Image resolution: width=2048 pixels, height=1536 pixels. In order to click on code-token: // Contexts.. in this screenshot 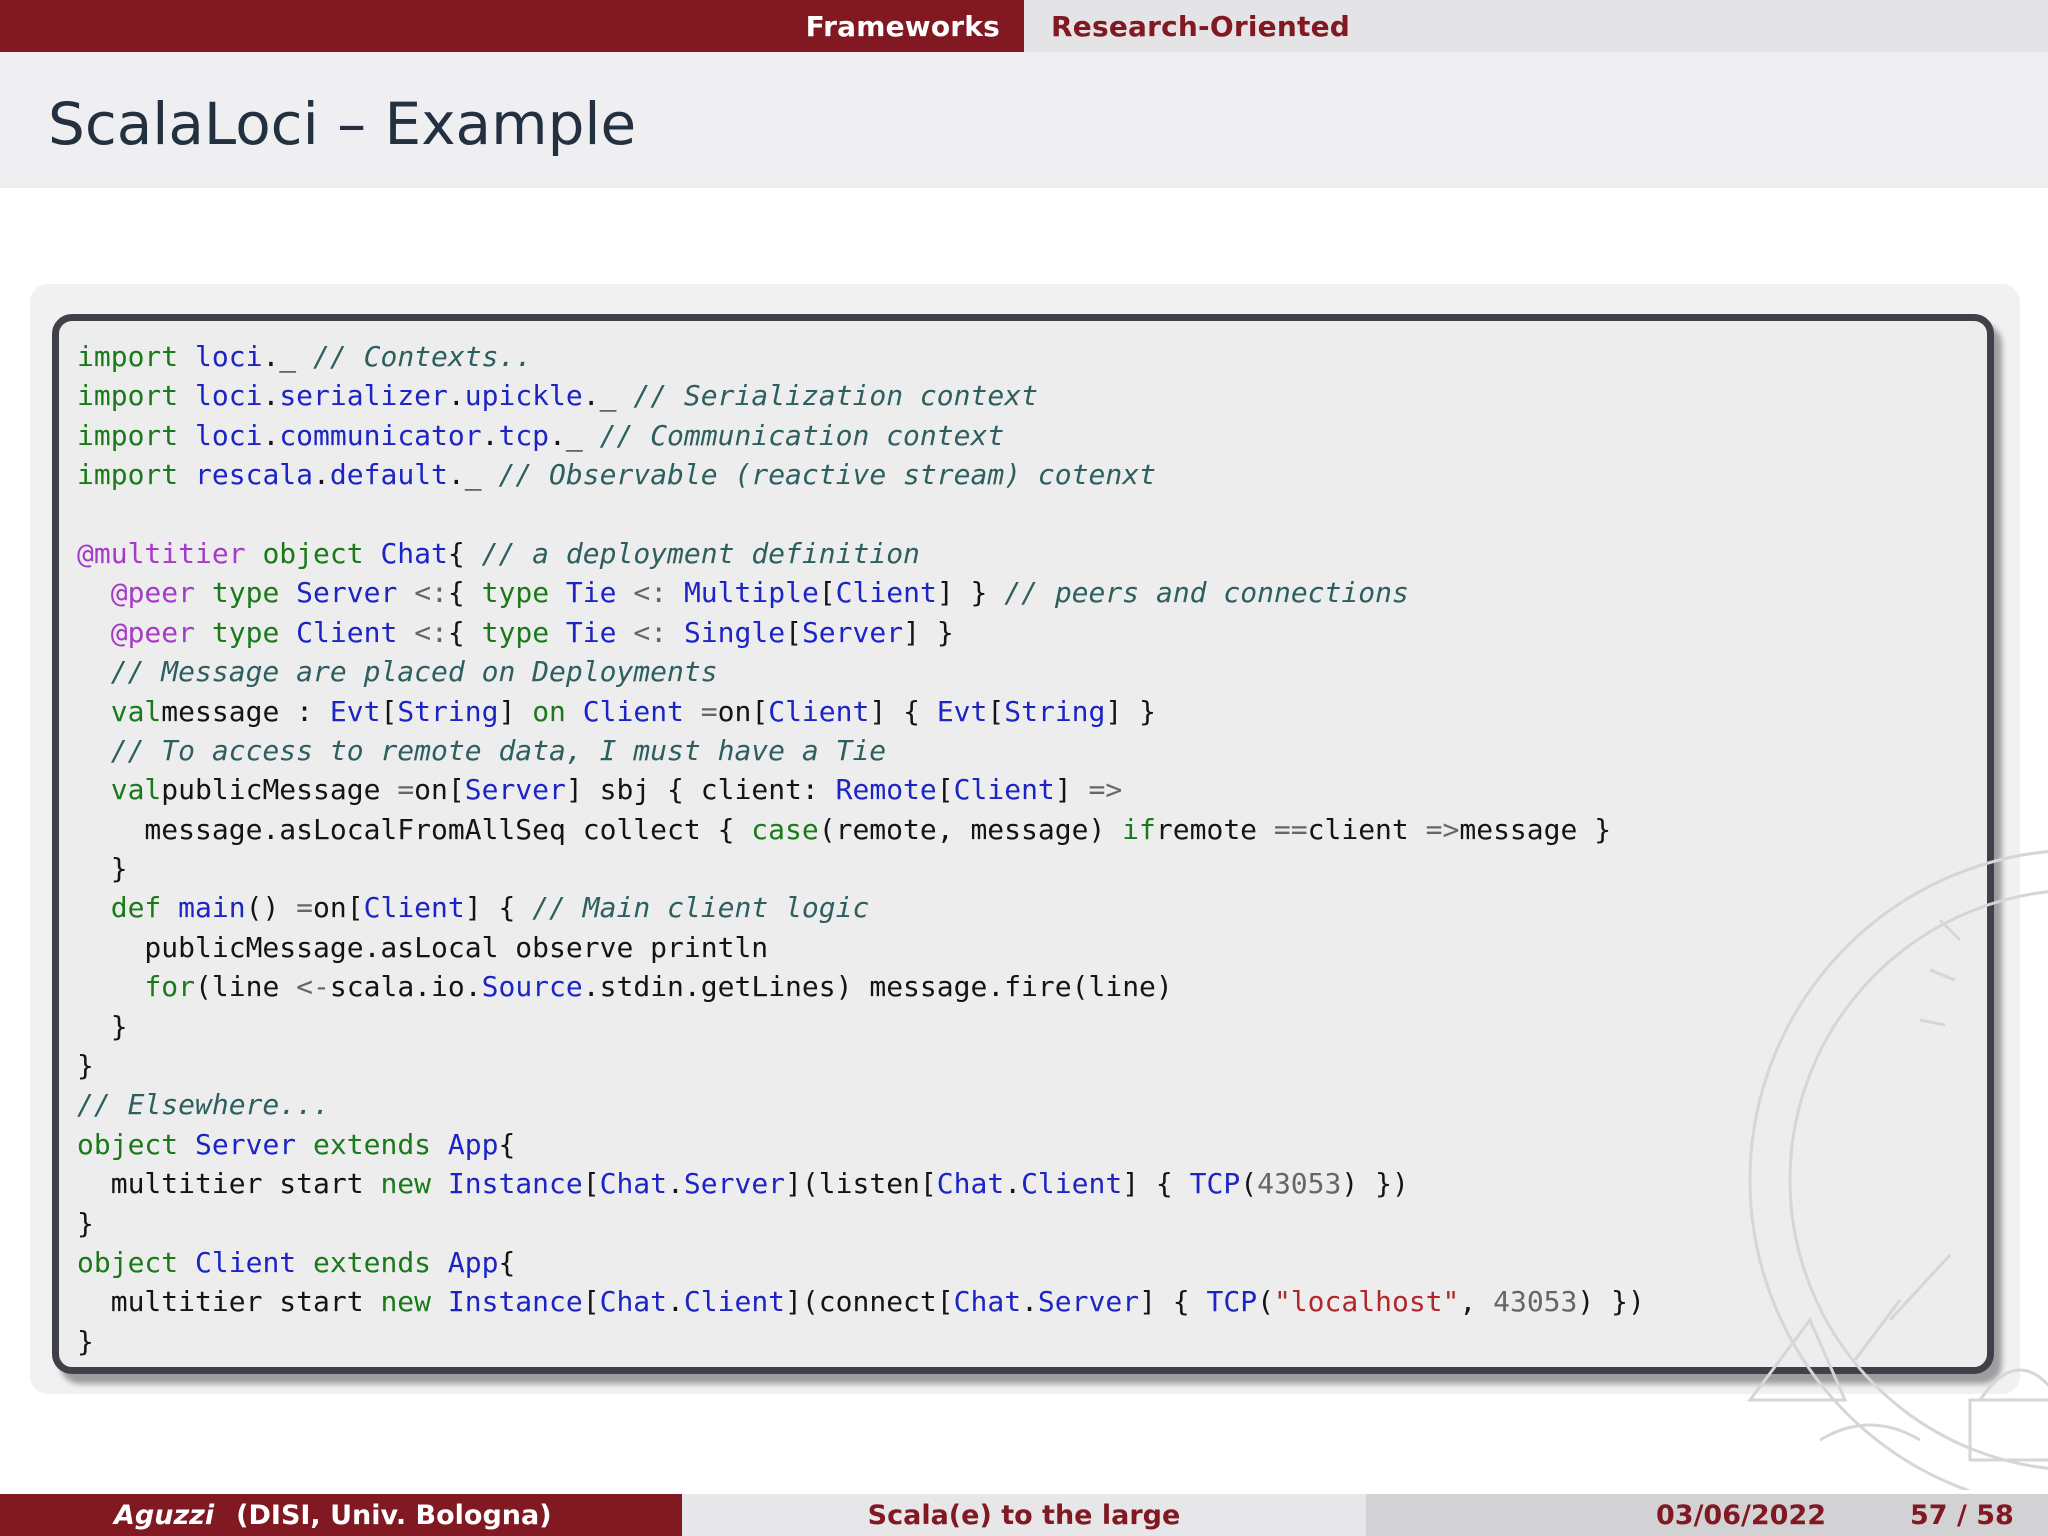, I will do `click(423, 356)`.